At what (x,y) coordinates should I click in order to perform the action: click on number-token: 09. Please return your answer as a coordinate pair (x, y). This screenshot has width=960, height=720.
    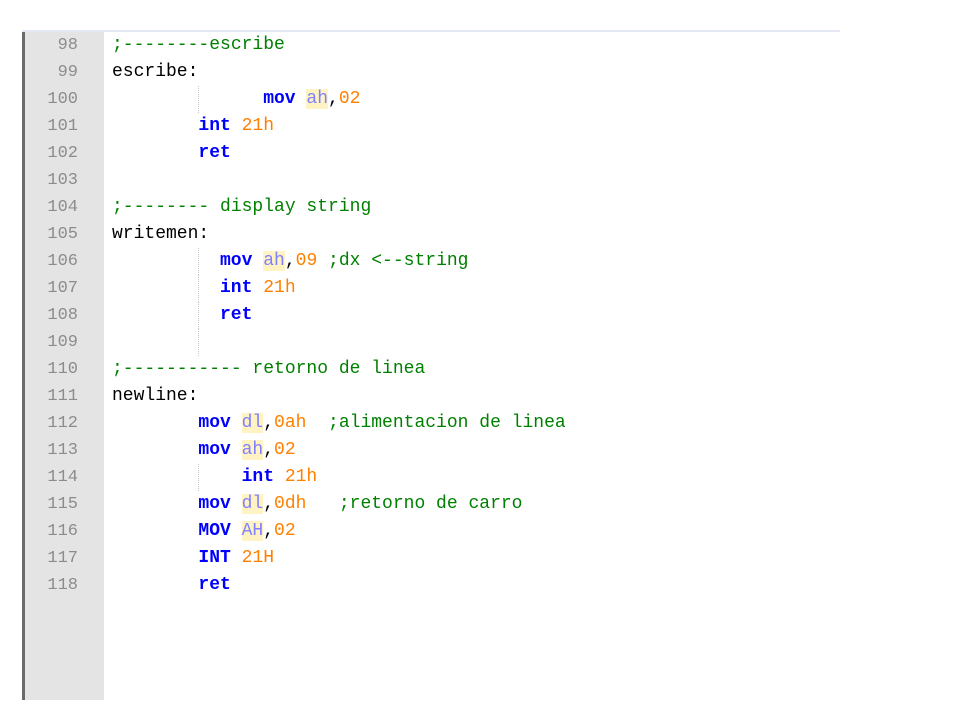
    Looking at the image, I should click on (306, 261).